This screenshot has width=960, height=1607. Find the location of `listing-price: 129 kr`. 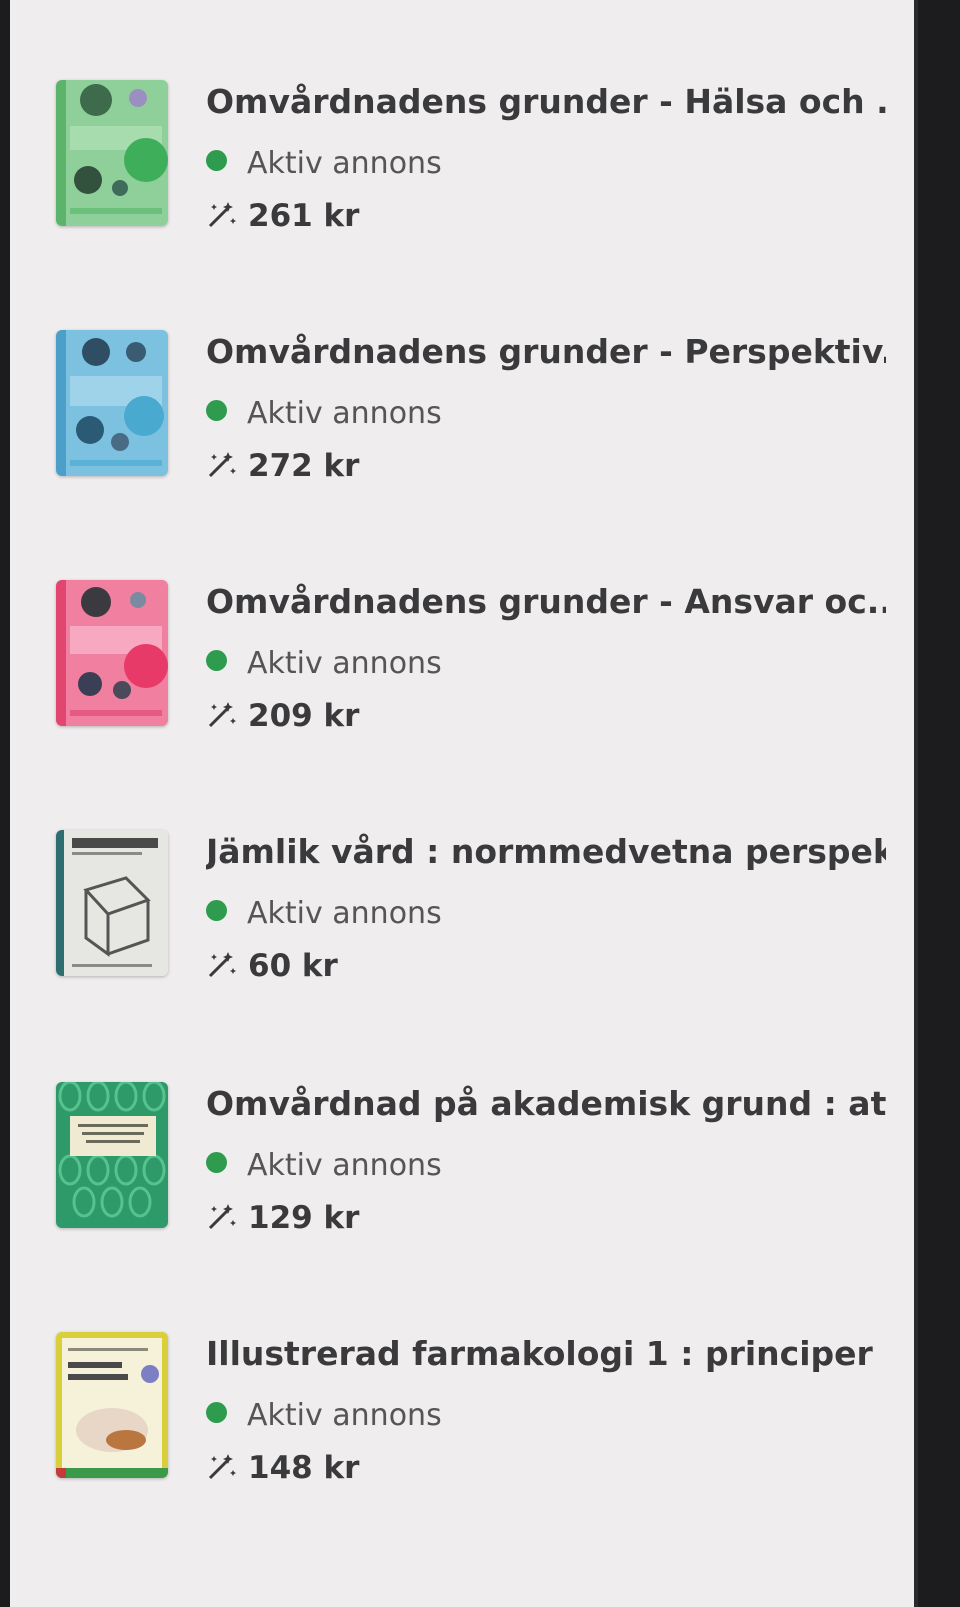

listing-price: 129 kr is located at coordinates (282, 1218).